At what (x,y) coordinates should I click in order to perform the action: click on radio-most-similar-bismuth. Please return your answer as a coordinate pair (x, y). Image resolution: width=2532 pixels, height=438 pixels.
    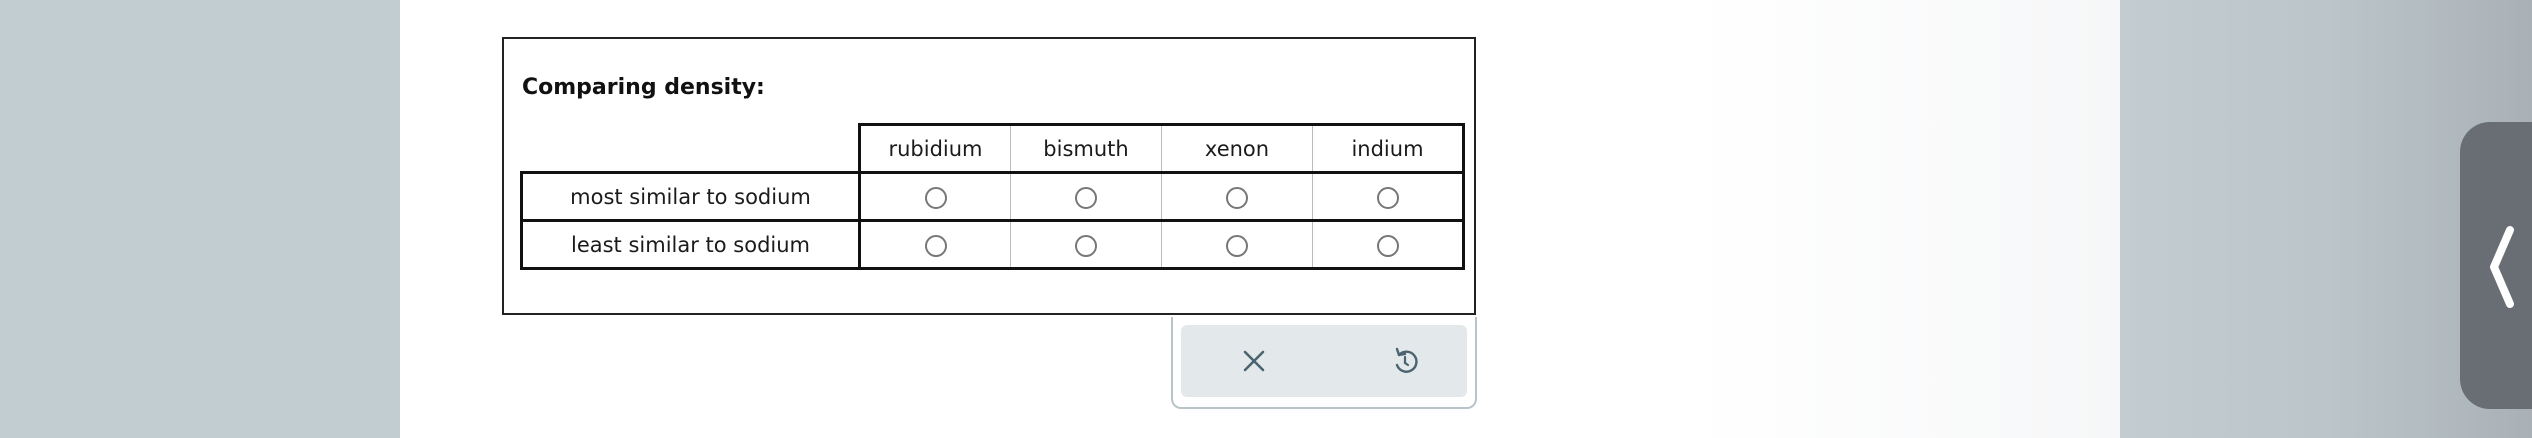
    Looking at the image, I should click on (1086, 197).